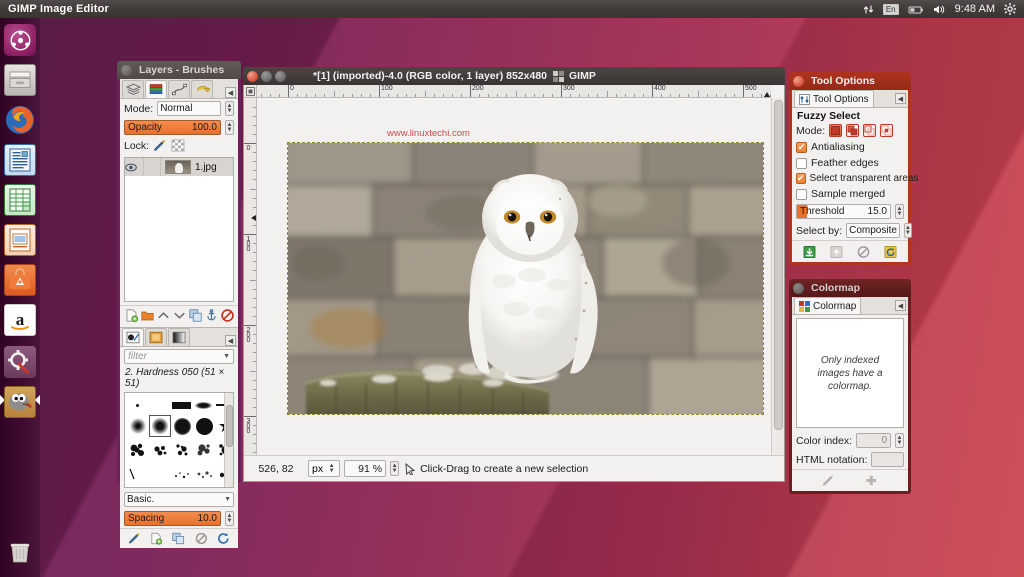 The height and width of the screenshot is (577, 1024). I want to click on unit-spinner: ▲ ▼, so click(331, 468).